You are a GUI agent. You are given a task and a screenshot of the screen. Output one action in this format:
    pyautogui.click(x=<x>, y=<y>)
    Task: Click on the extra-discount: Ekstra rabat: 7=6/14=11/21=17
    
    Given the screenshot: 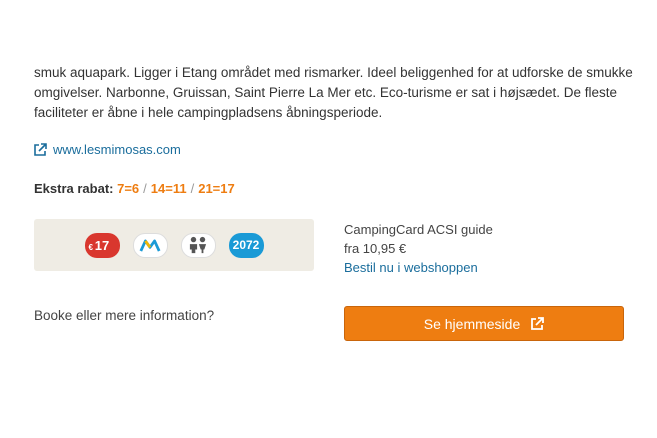 What is the action you would take?
    pyautogui.click(x=134, y=188)
    